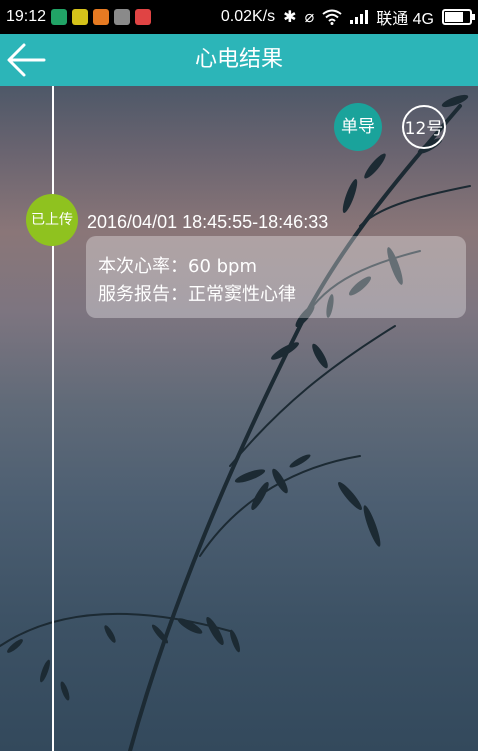 This screenshot has width=478, height=751. I want to click on ecg-result-card: 本次心率：60 bpm 服务报告：正常窦性心律, so click(276, 277).